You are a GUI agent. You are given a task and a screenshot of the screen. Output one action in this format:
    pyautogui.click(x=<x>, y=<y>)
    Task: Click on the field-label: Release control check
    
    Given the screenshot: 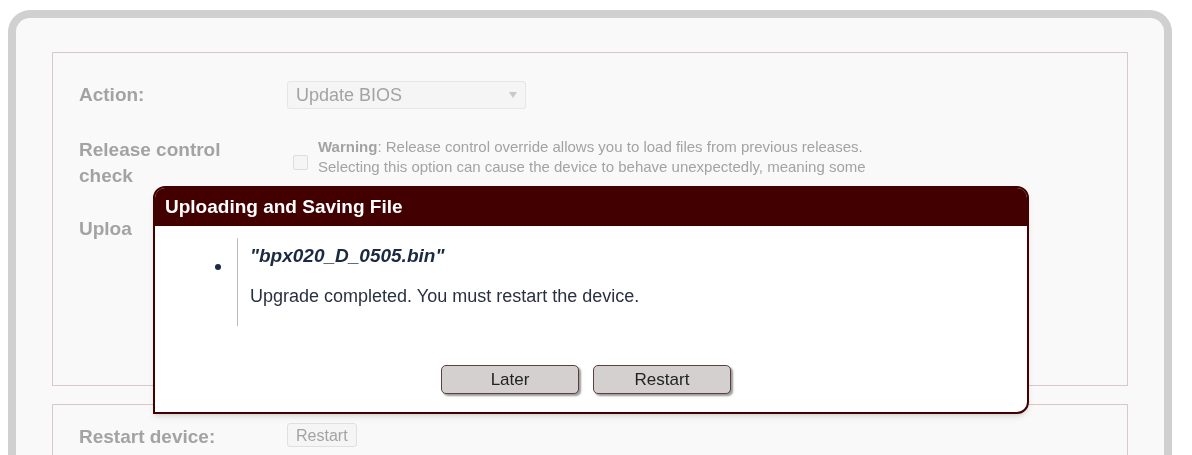 What is the action you would take?
    pyautogui.click(x=150, y=163)
    